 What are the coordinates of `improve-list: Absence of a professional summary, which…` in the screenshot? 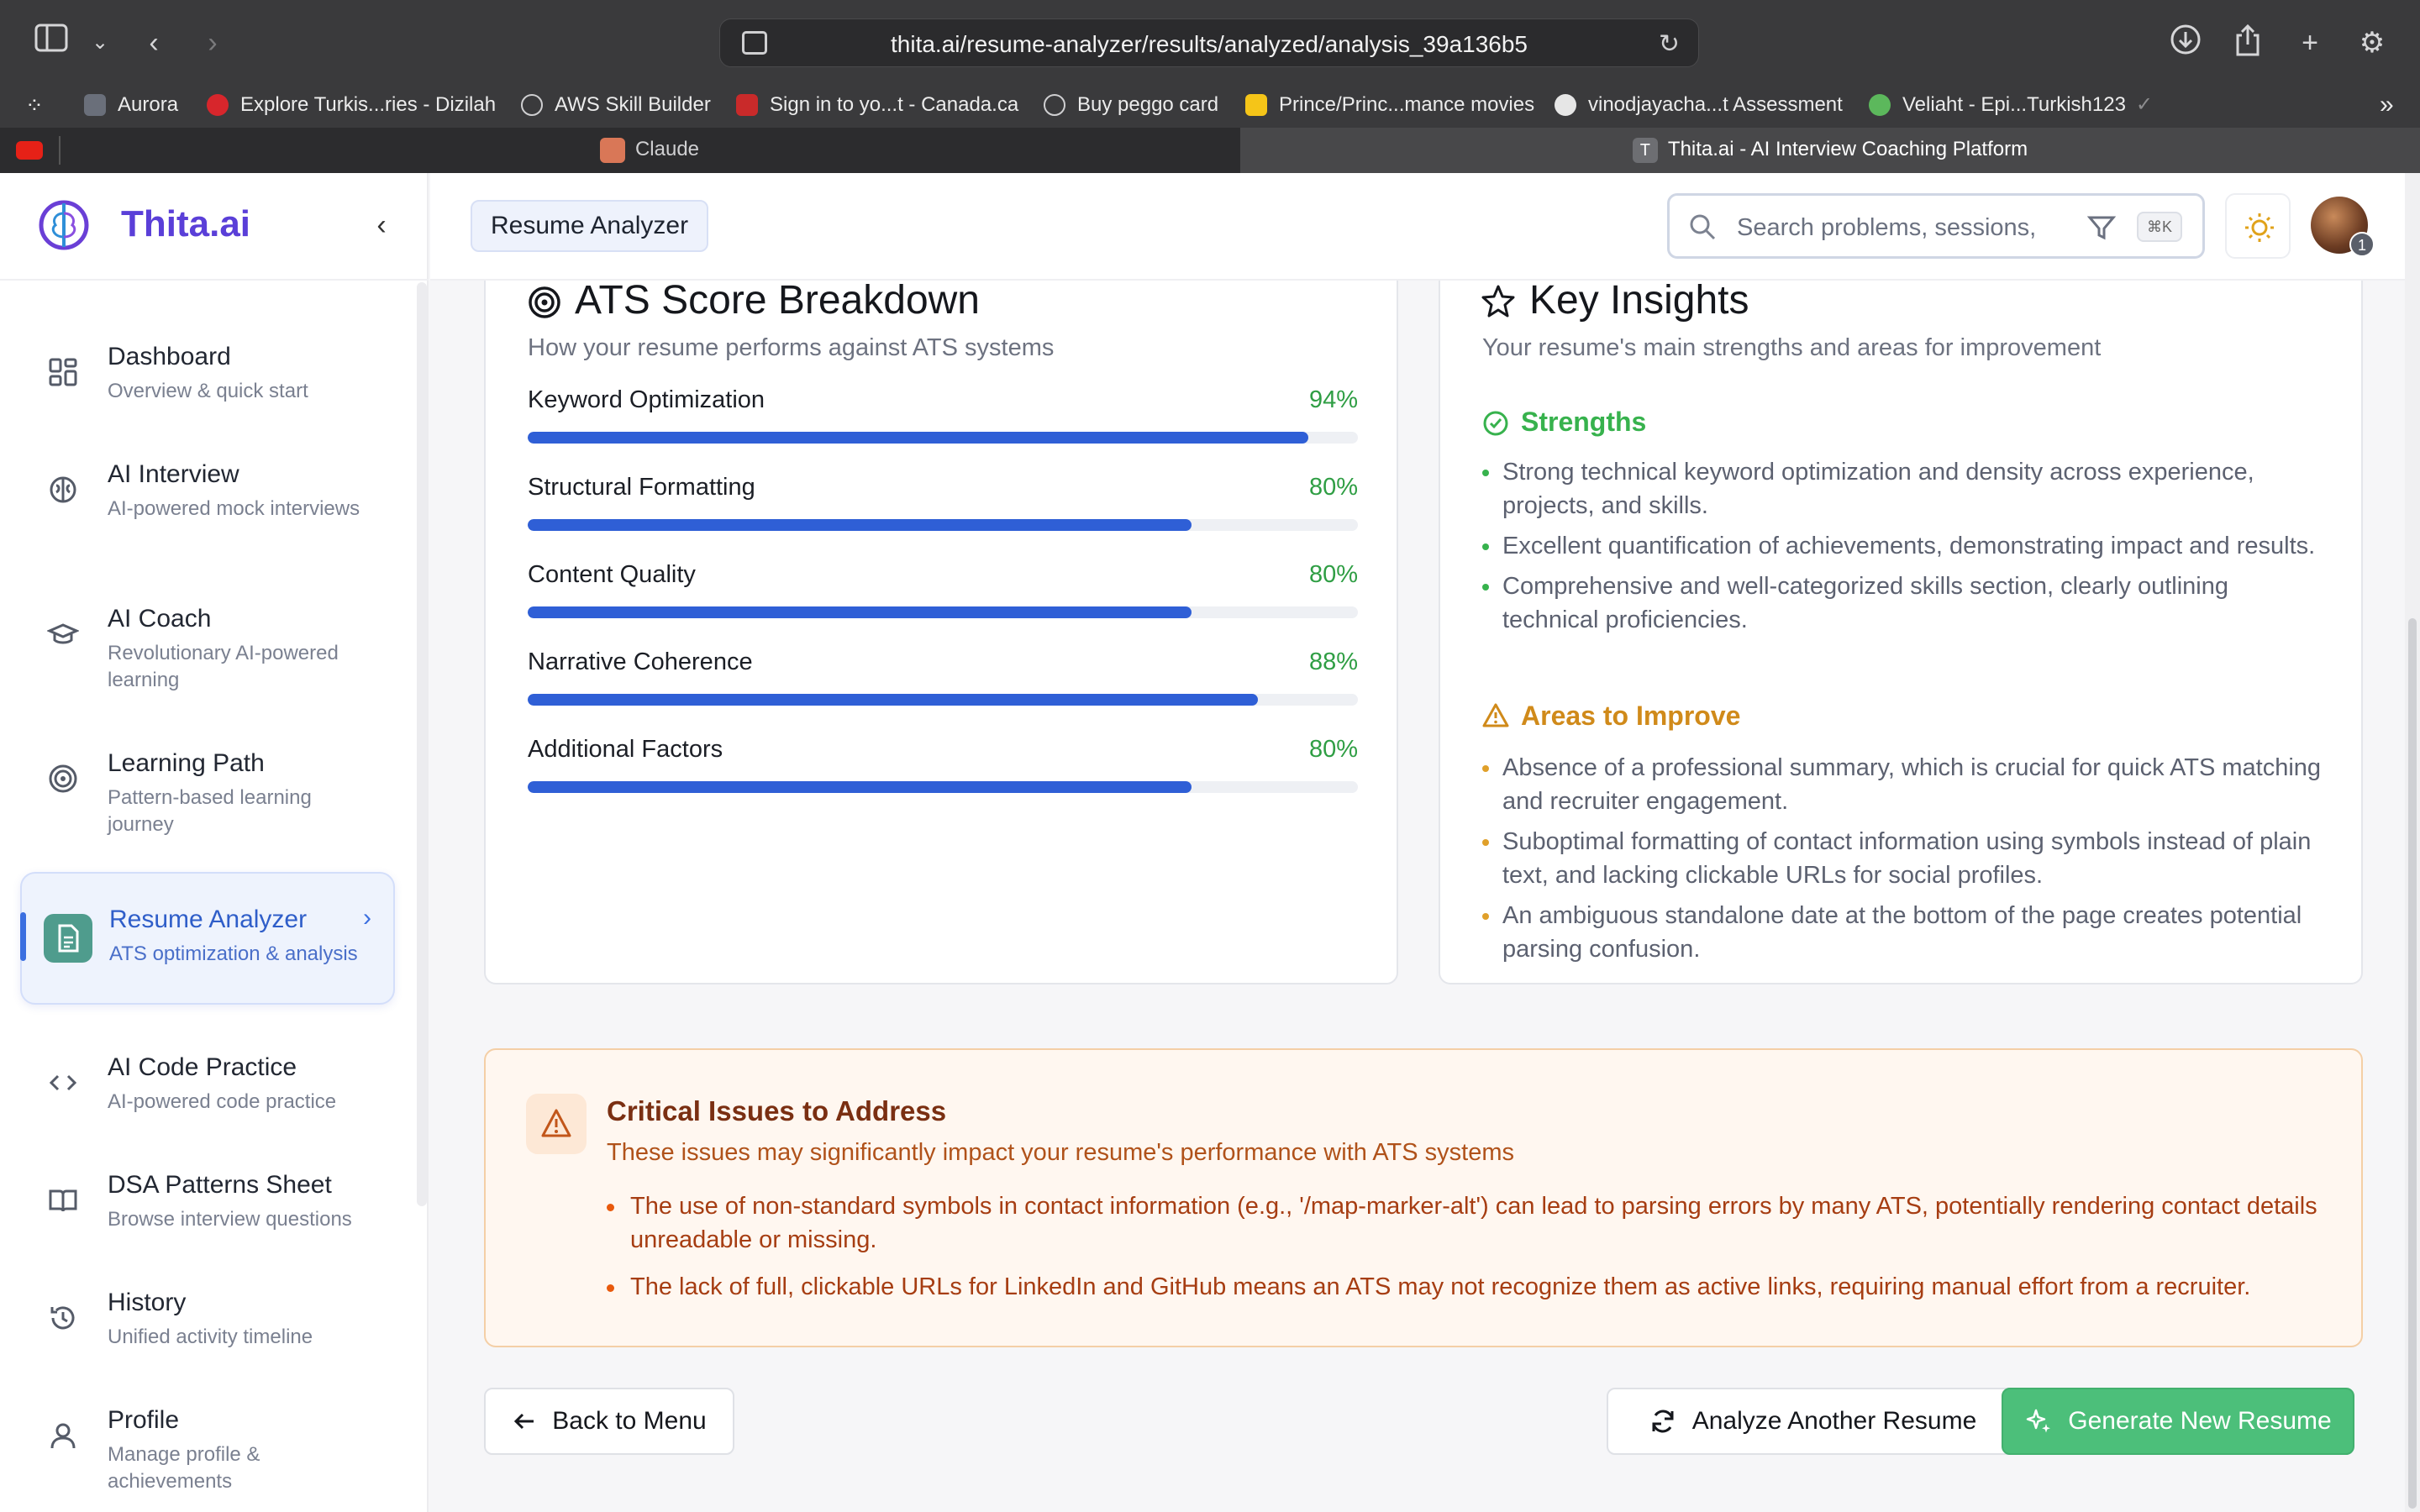 It's located at (1907, 862).